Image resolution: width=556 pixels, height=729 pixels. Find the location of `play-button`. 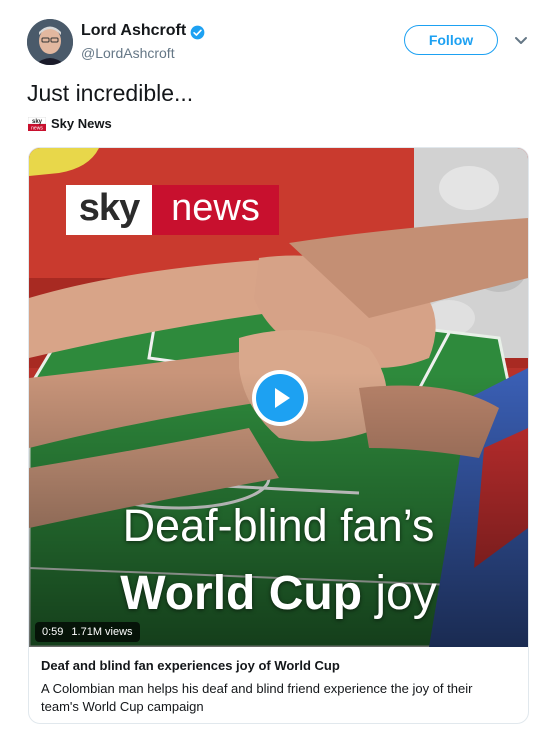

play-button is located at coordinates (280, 398).